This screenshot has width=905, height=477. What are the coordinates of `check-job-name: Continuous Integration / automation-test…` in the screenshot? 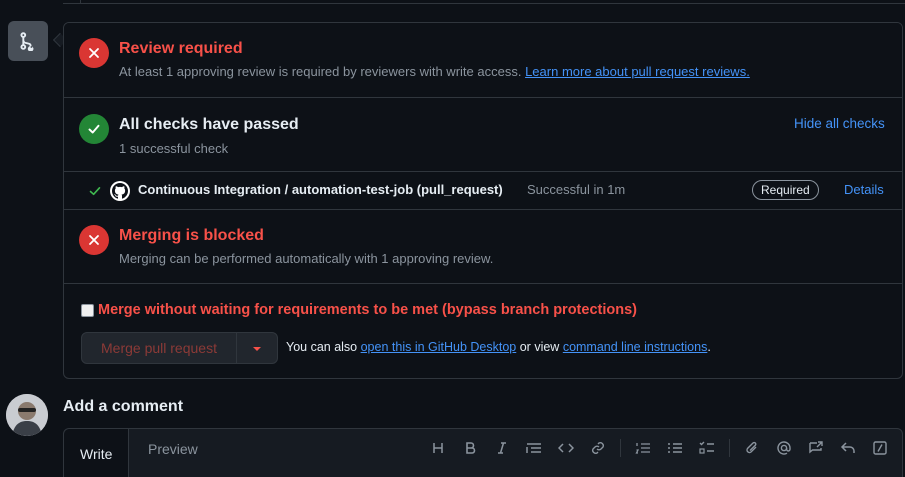 It's located at (320, 189).